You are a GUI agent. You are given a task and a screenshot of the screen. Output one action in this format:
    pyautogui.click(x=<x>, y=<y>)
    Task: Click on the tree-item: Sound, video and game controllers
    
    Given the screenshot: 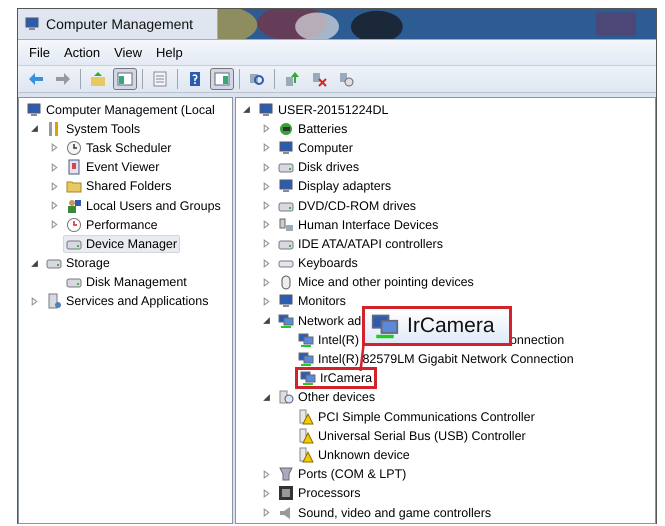 What is the action you would take?
    pyautogui.click(x=384, y=513)
    